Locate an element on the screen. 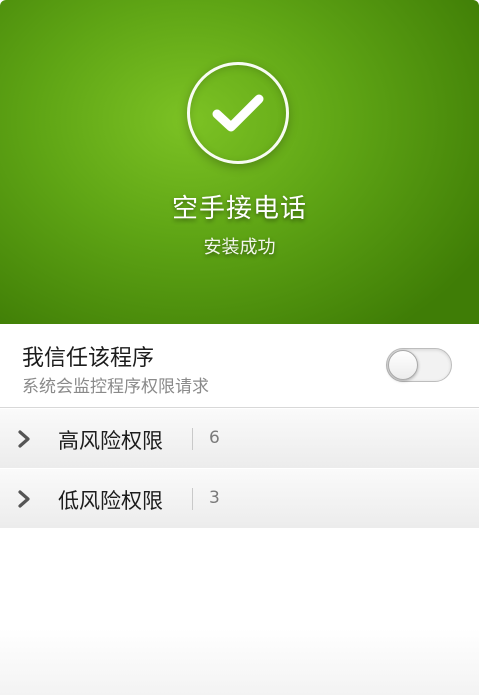 Image resolution: width=479 pixels, height=695 pixels. high-risk-permissions-row: 高风险权限 6 is located at coordinates (239, 438).